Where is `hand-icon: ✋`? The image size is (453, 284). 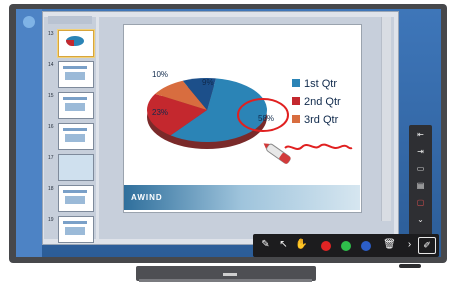
hand-icon: ✋ is located at coordinates (301, 244).